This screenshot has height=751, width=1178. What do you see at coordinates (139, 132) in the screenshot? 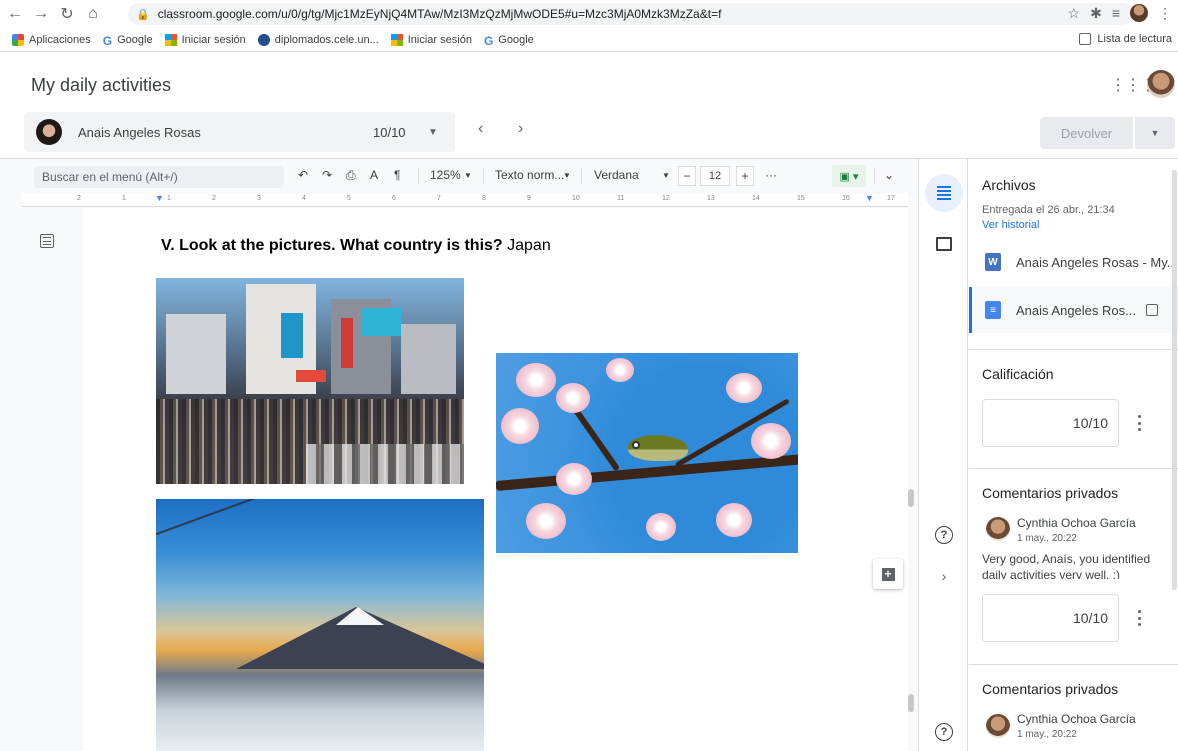
I see `student-name: Anais Angeles Rosas` at bounding box center [139, 132].